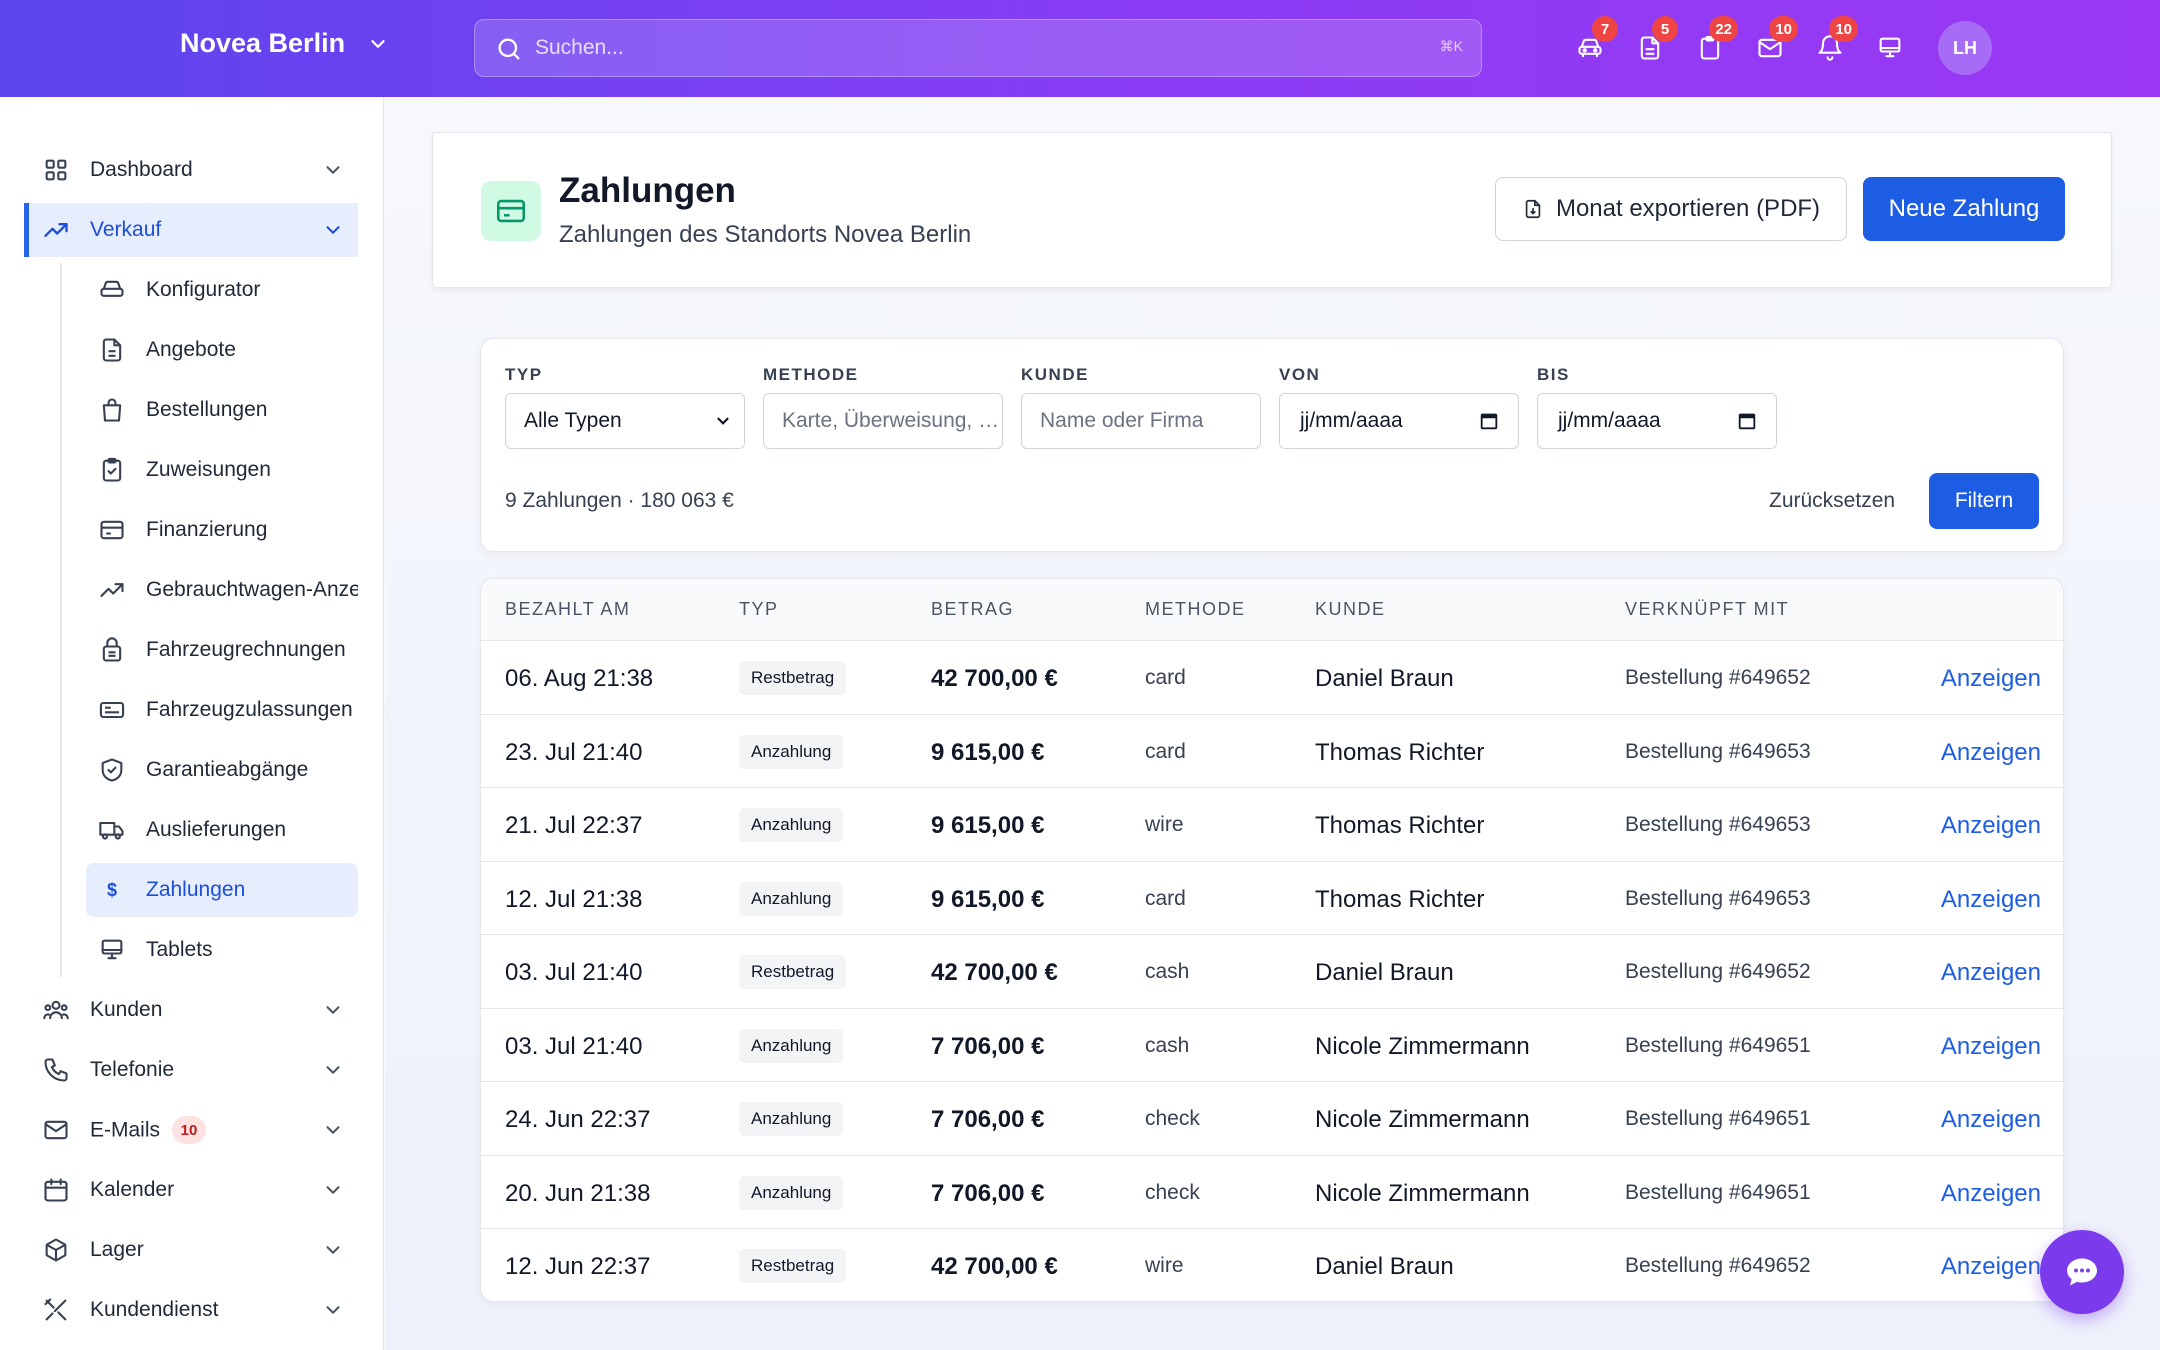  What do you see at coordinates (191, 1010) in the screenshot?
I see `sidebar-item-kunden: Kunden` at bounding box center [191, 1010].